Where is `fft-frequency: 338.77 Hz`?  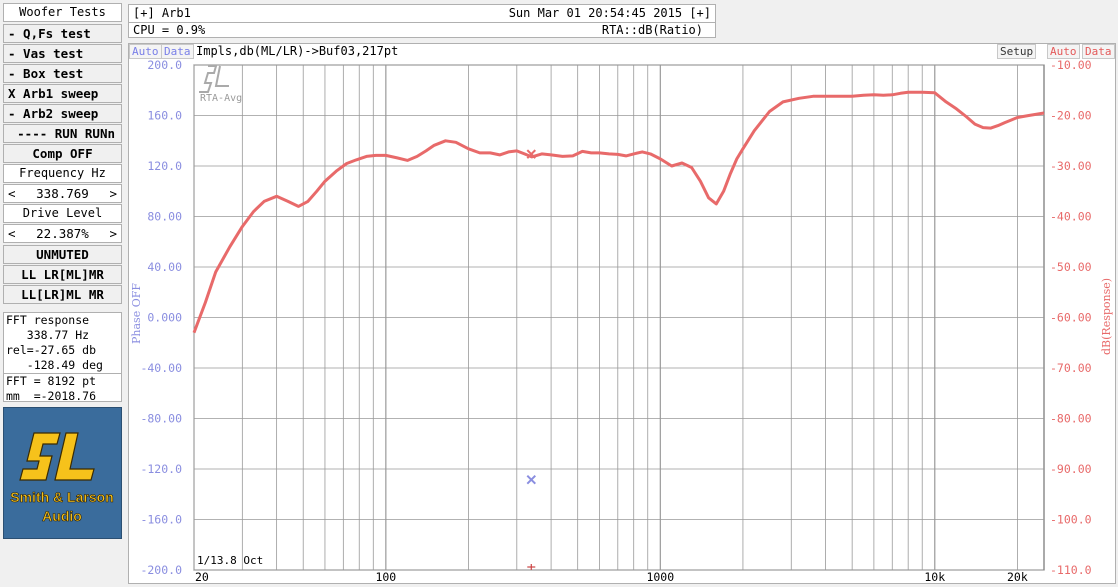 fft-frequency: 338.77 Hz is located at coordinates (48, 335).